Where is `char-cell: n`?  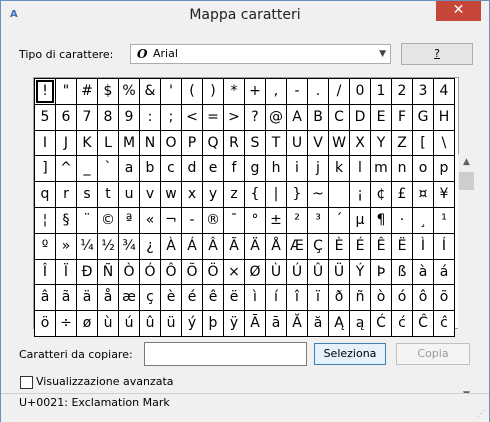 char-cell: n is located at coordinates (402, 169).